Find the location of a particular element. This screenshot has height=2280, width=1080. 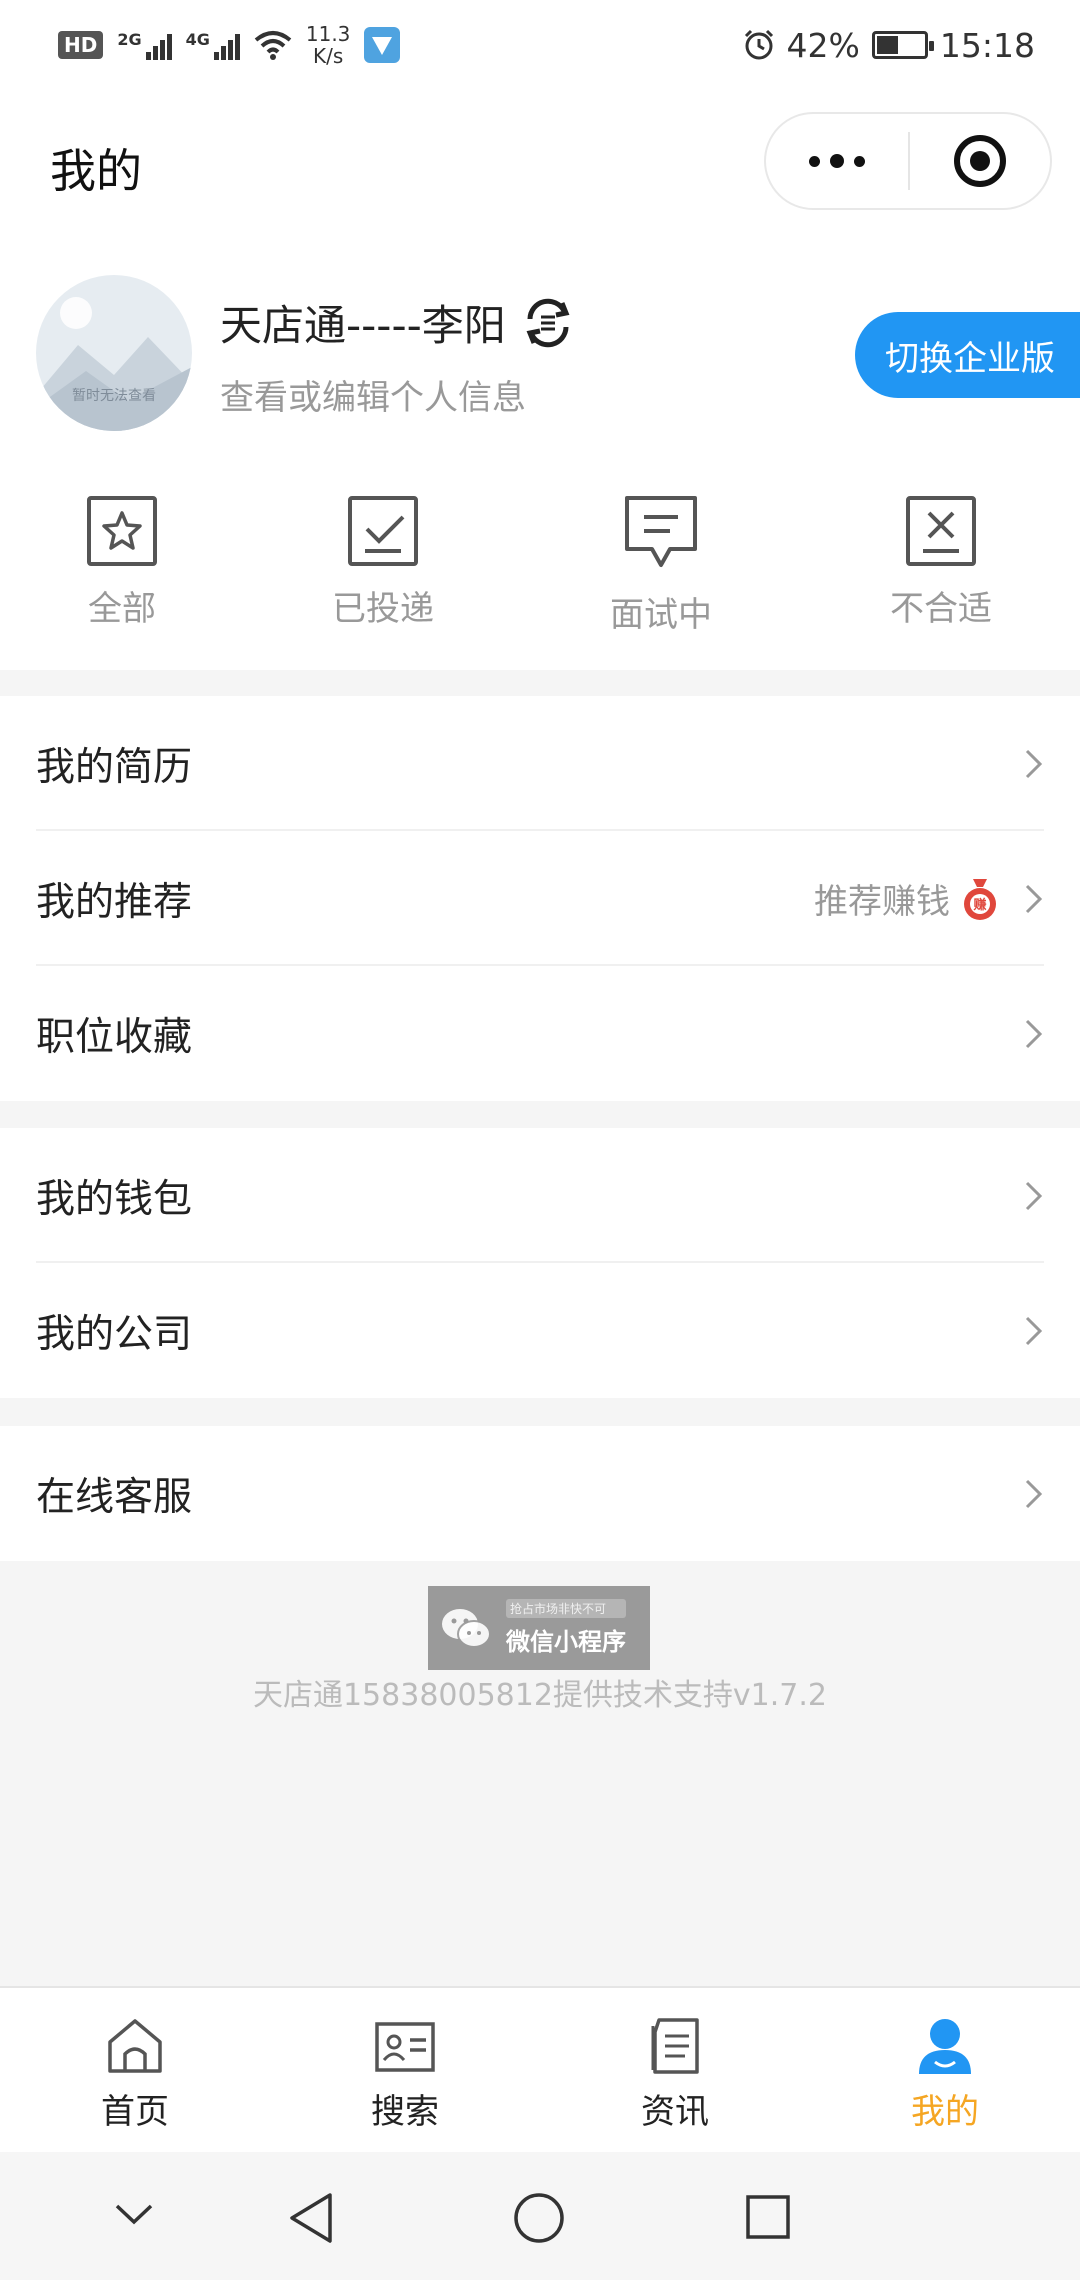

menu-label: 我的简历 is located at coordinates (114, 767).